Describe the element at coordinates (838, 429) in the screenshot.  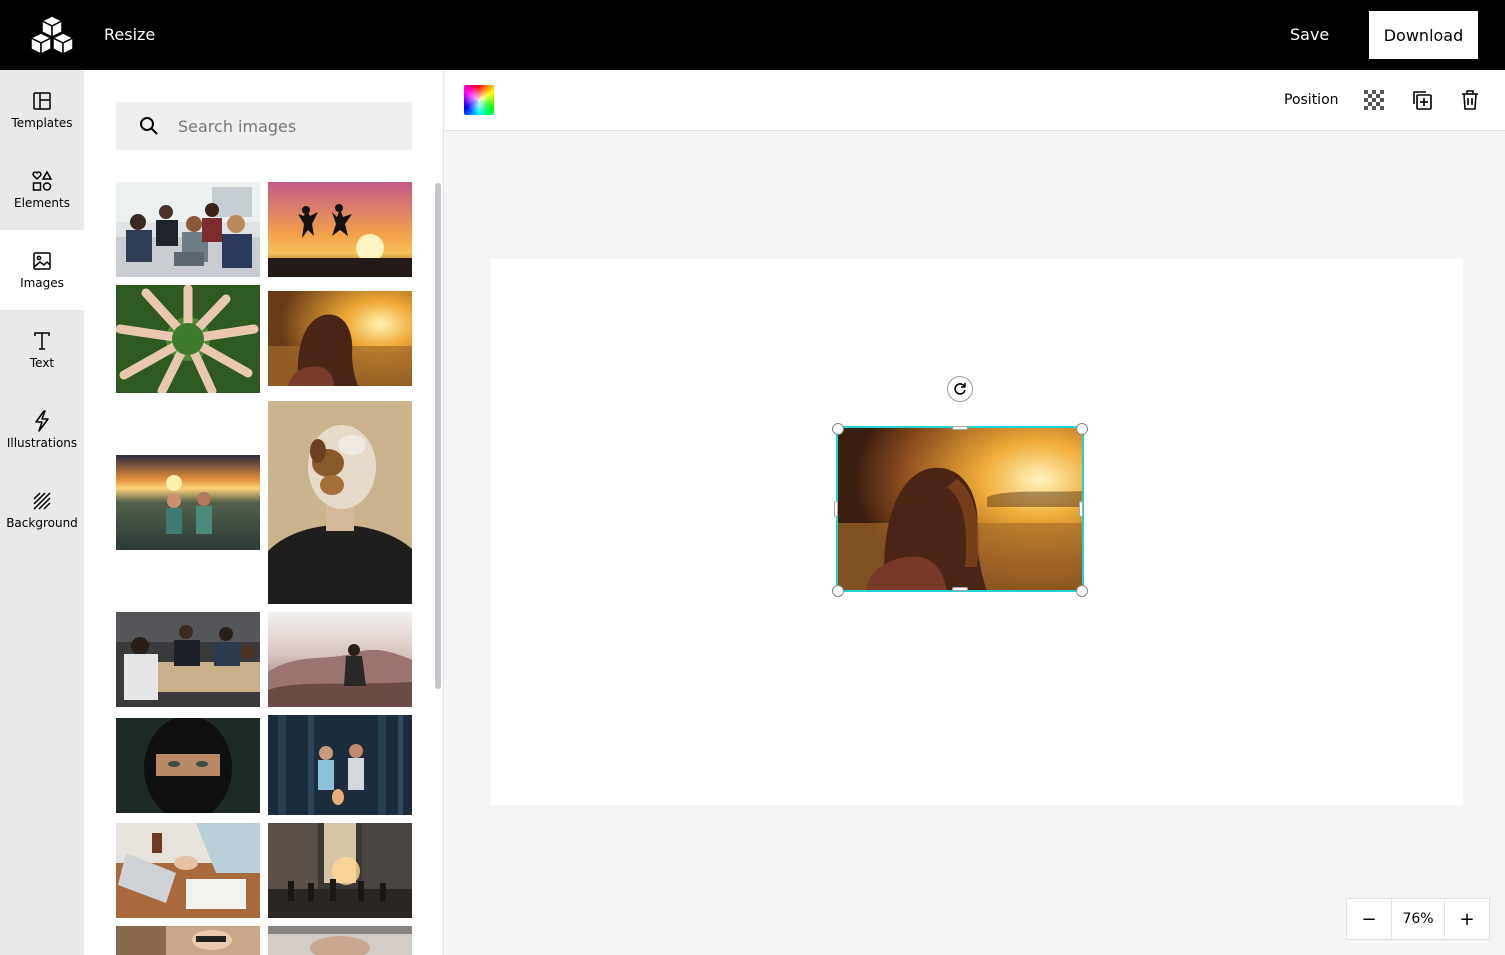
I see `resize-handle-top-left` at that location.